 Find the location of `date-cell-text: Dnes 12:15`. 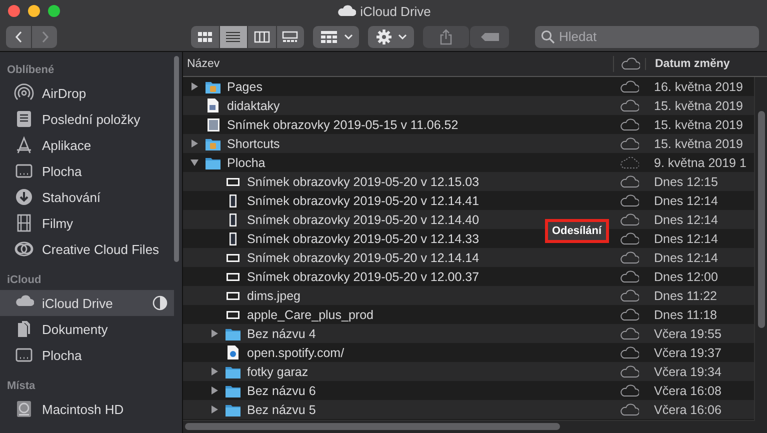

date-cell-text: Dnes 12:15 is located at coordinates (686, 181).